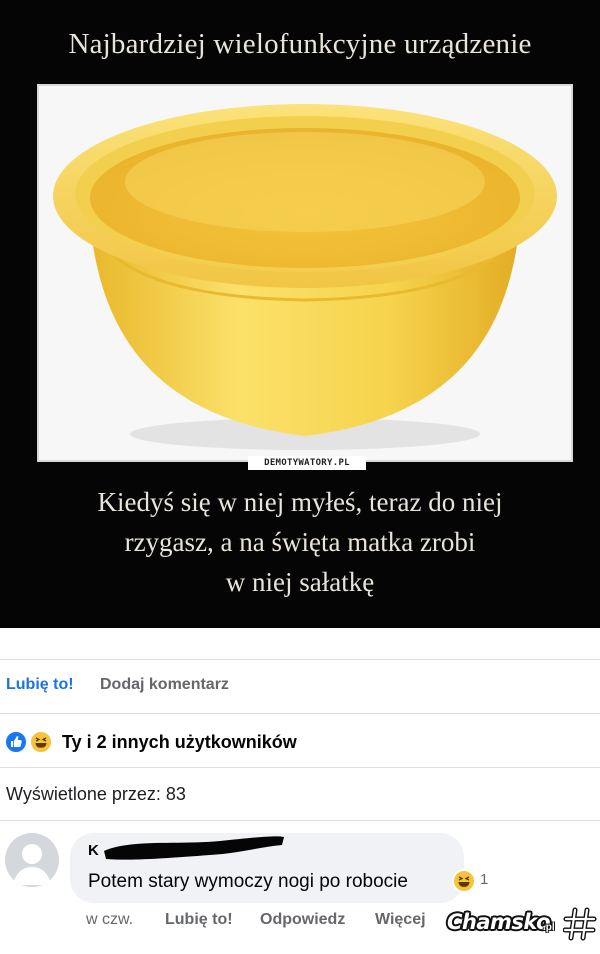 This screenshot has width=600, height=954. Describe the element at coordinates (96, 794) in the screenshot. I see `view-count: Wyświetlone przez: 83` at that location.